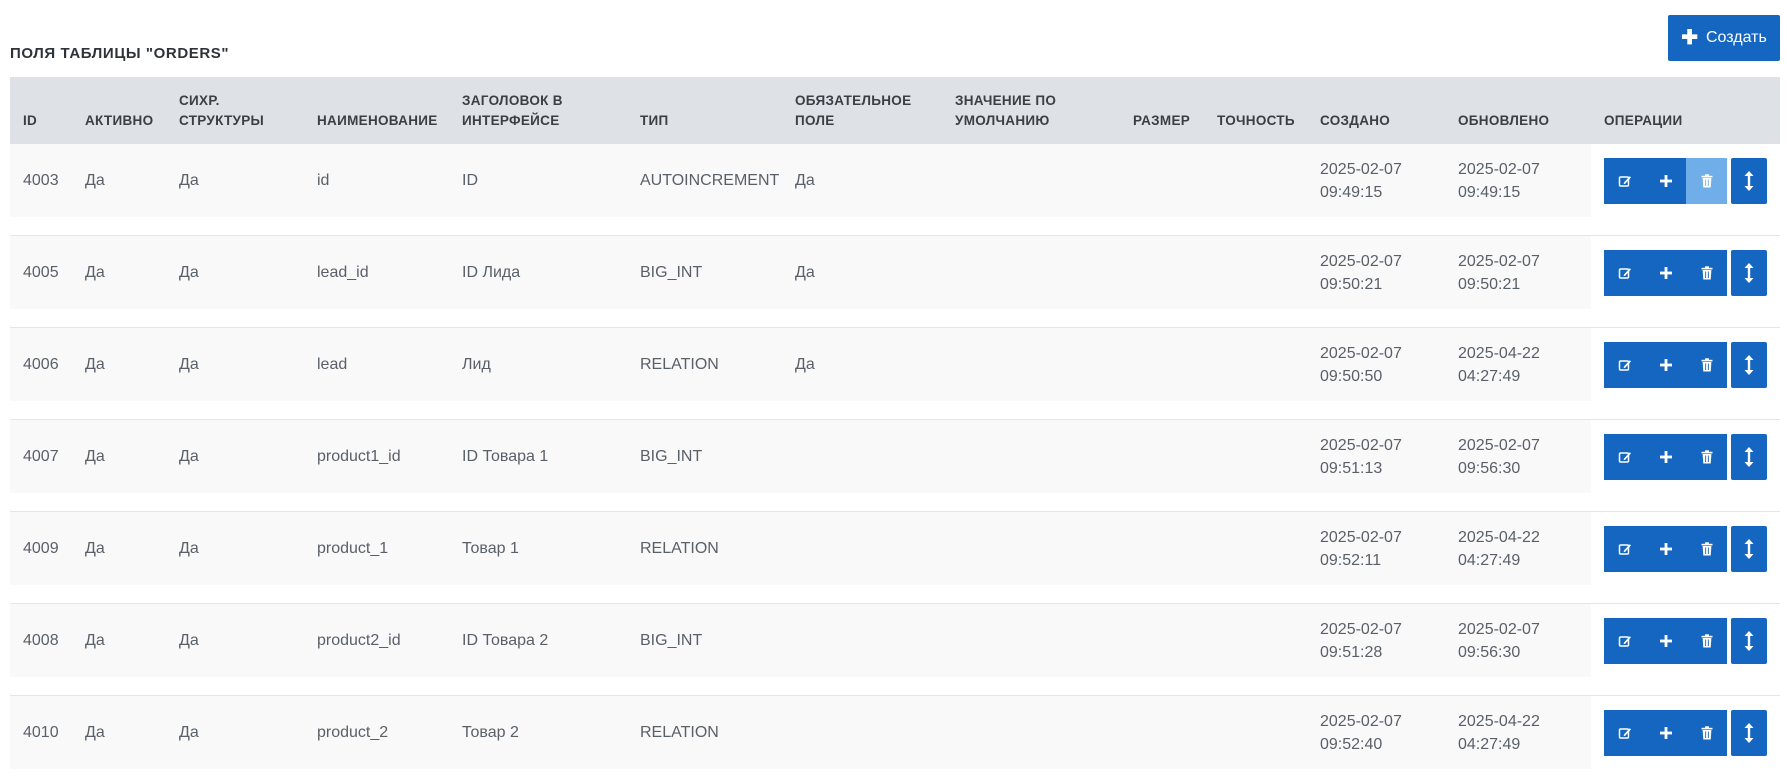 This screenshot has height=781, width=1787. I want to click on field-label-value: Товар 1, so click(490, 548).